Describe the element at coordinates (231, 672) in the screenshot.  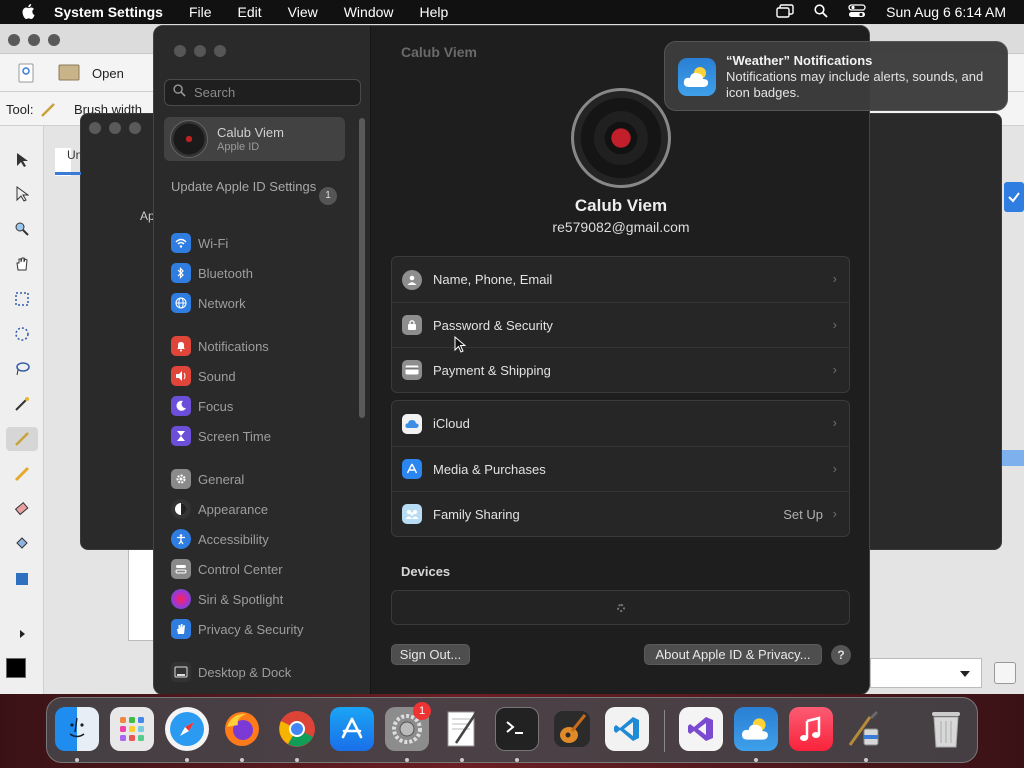
I see `sidebar-item-desktop-dock: Desktop & Dock` at that location.